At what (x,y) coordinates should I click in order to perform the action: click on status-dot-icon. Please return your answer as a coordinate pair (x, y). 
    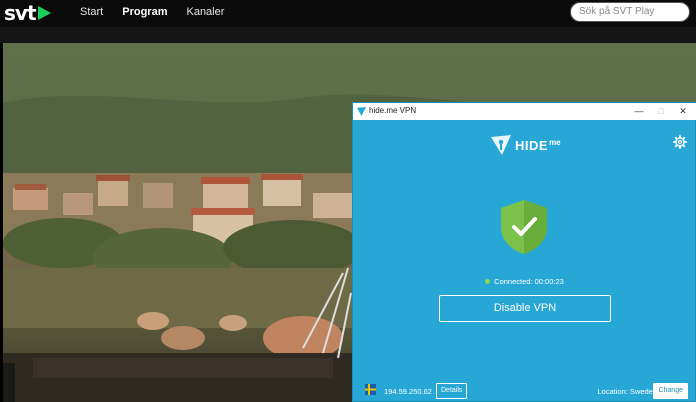
    Looking at the image, I should click on (488, 281).